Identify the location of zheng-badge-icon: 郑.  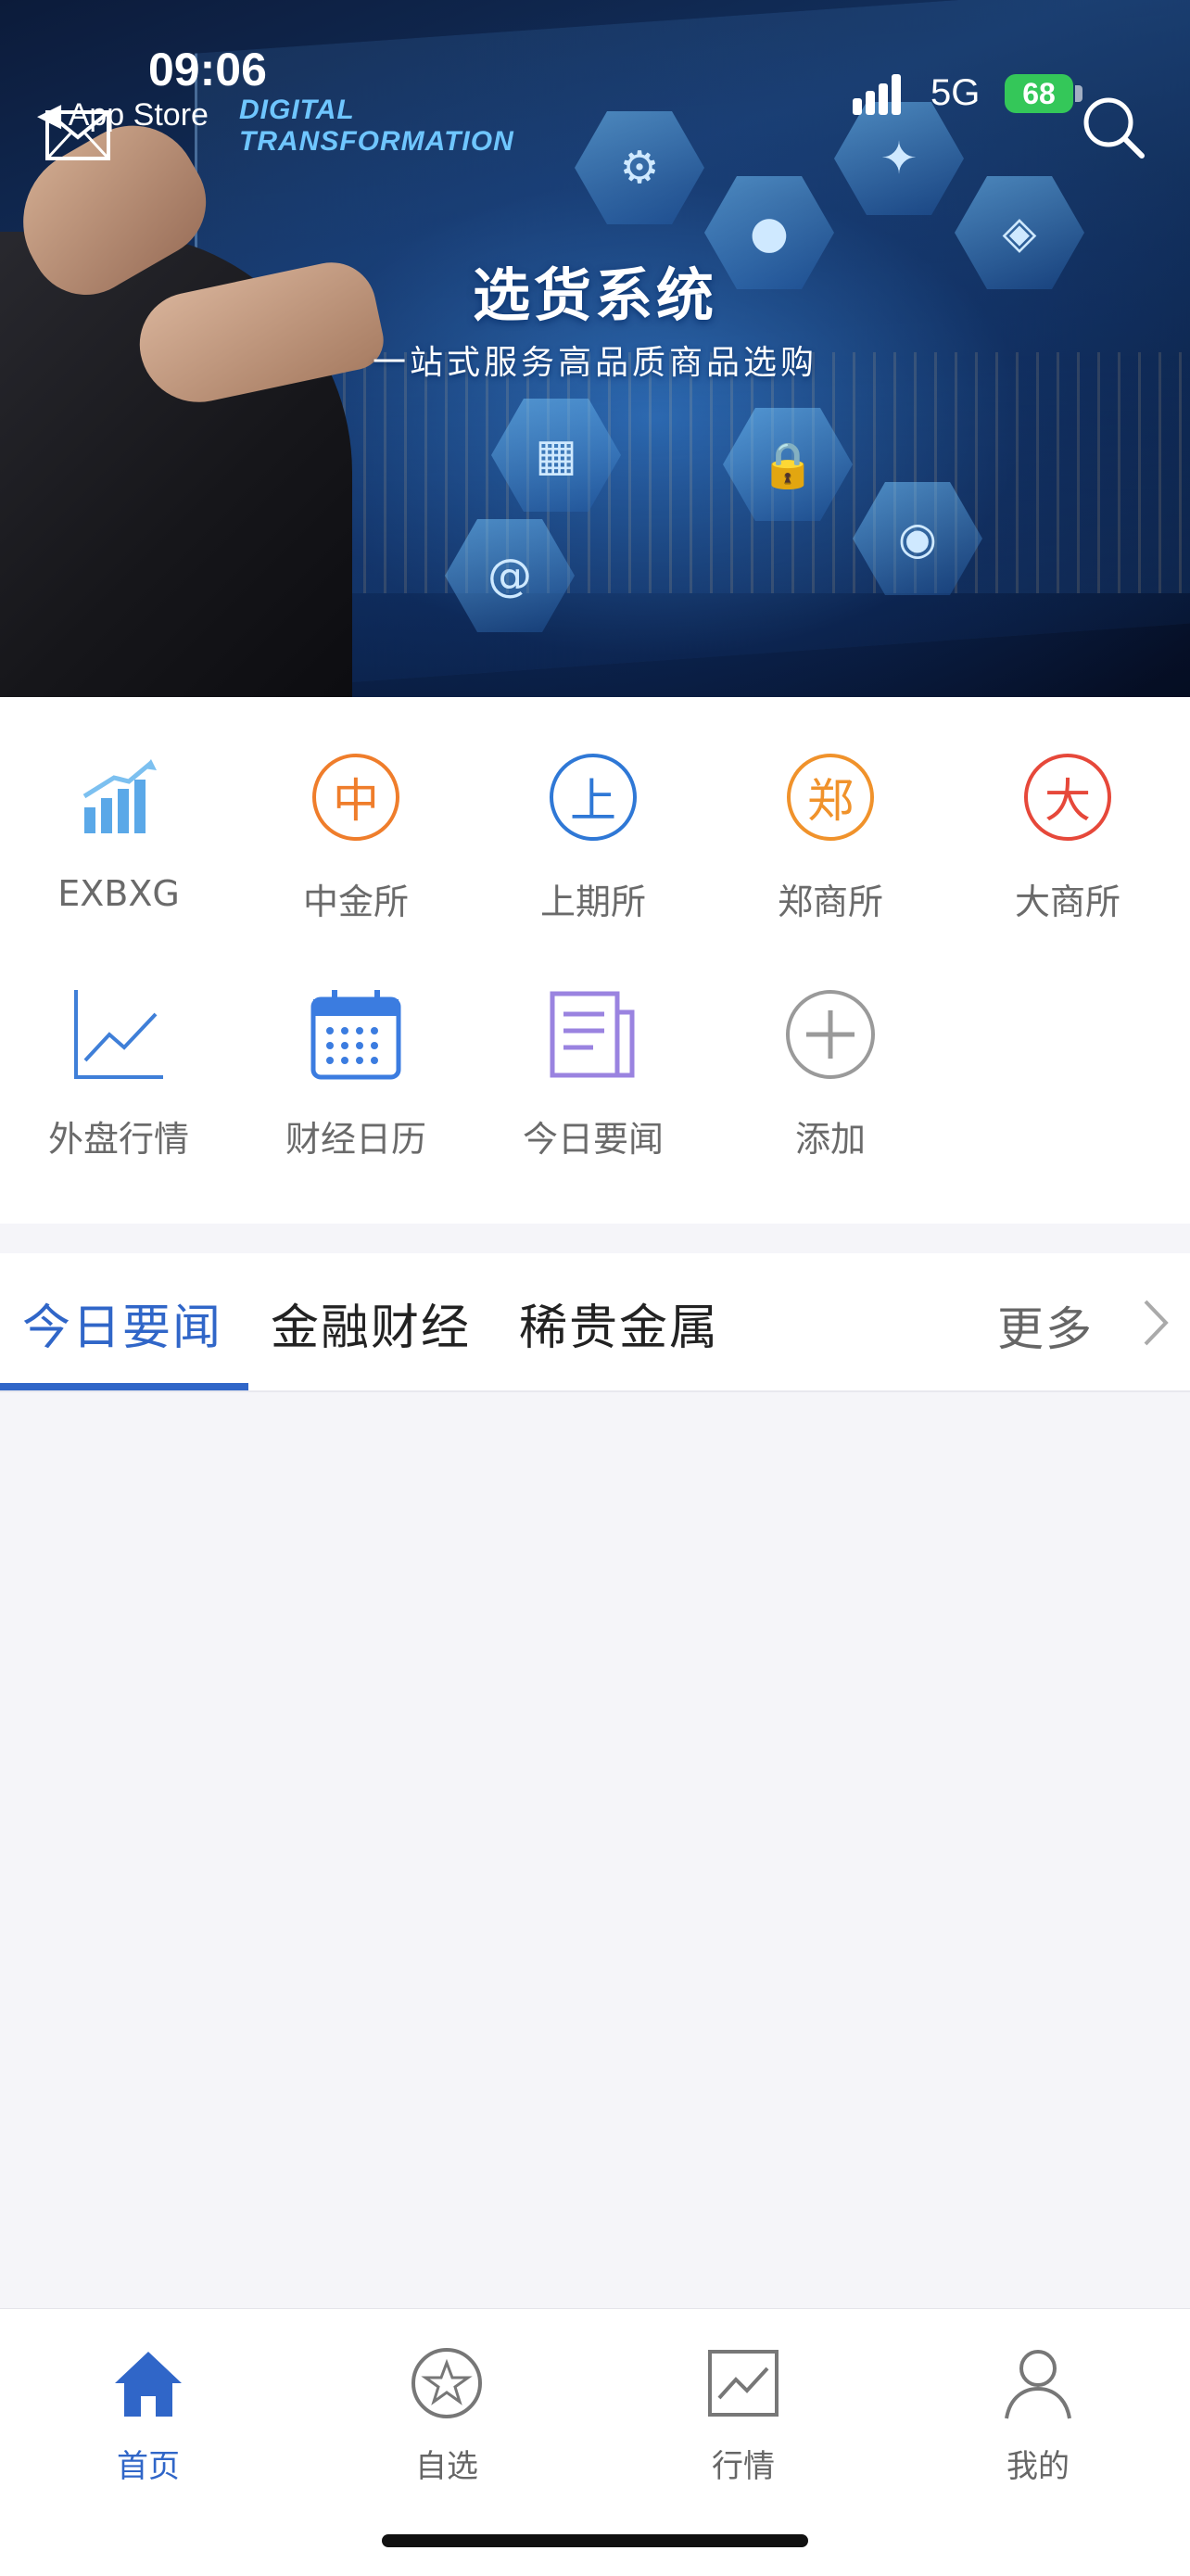
(830, 798).